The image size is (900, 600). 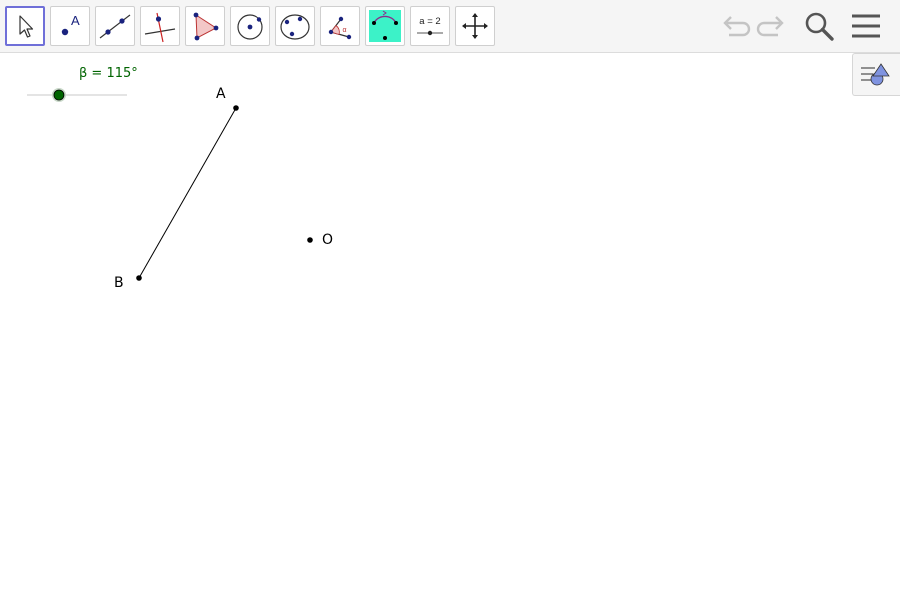 I want to click on slider-tool-label: a = 2, so click(x=429, y=21).